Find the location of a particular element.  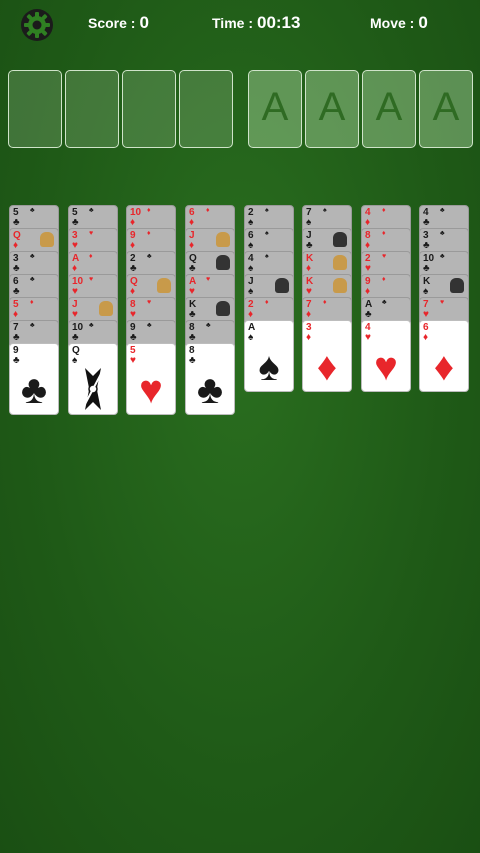

time-value: 00:13 is located at coordinates (278, 22).